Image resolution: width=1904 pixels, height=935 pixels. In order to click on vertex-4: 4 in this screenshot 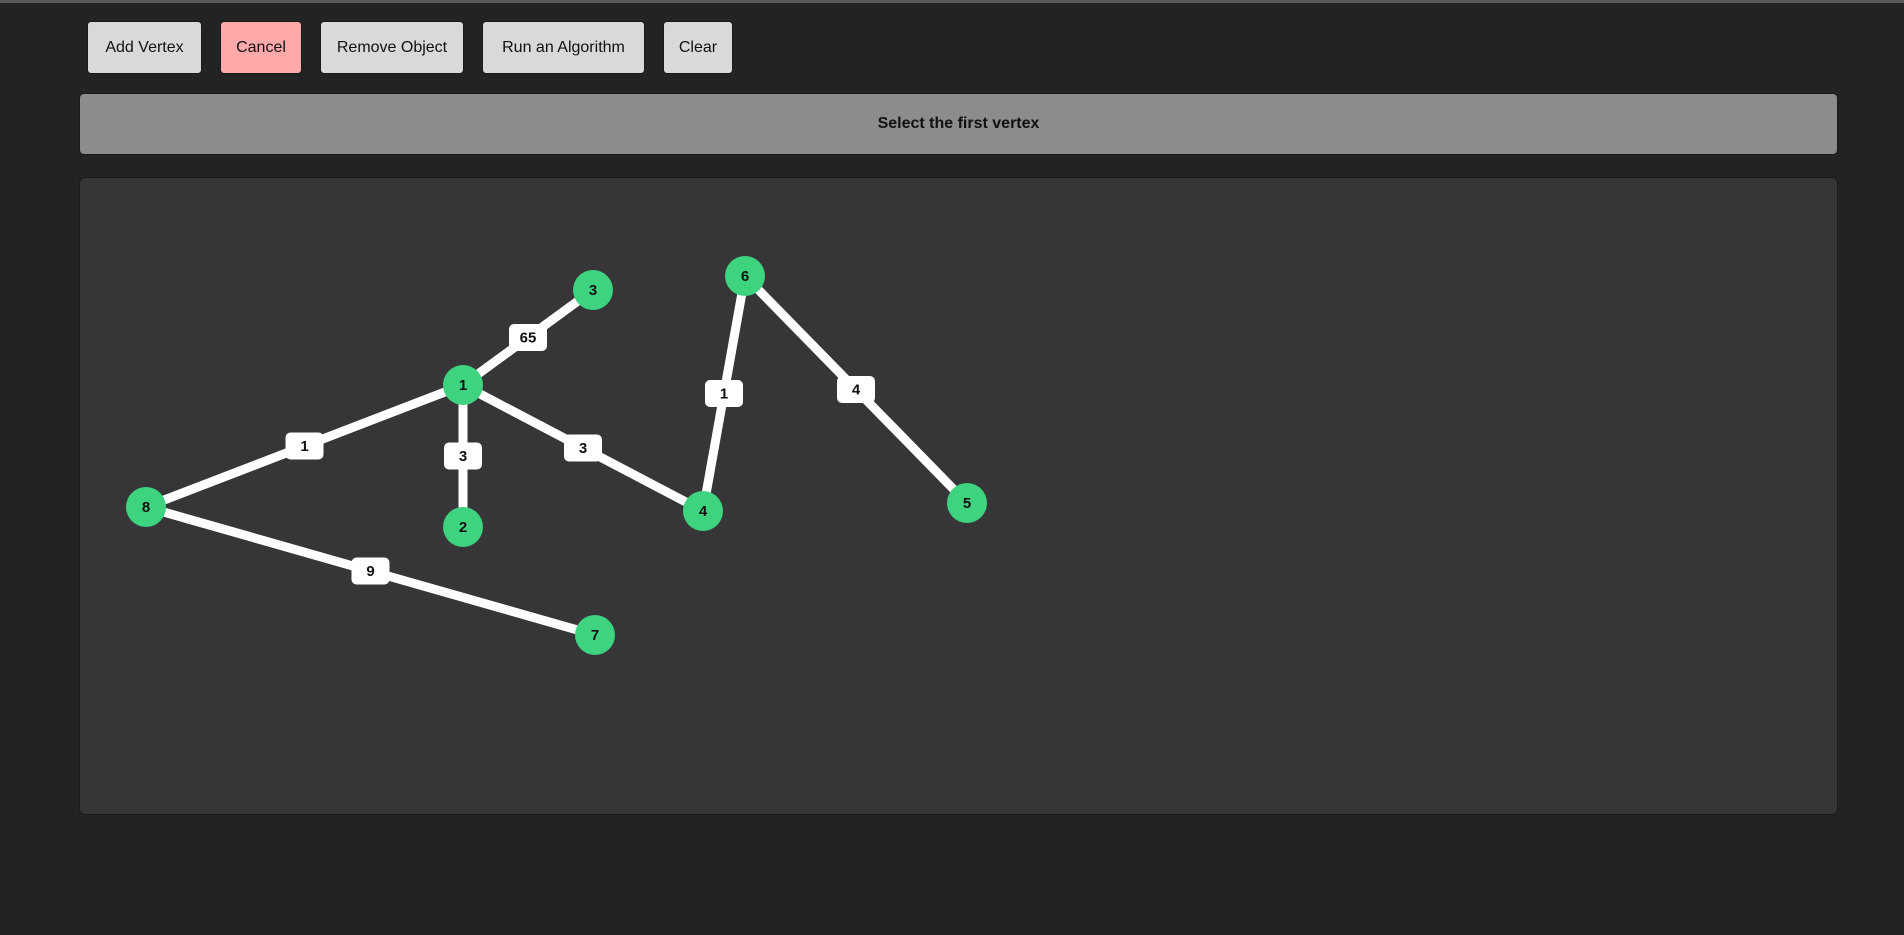, I will do `click(703, 511)`.